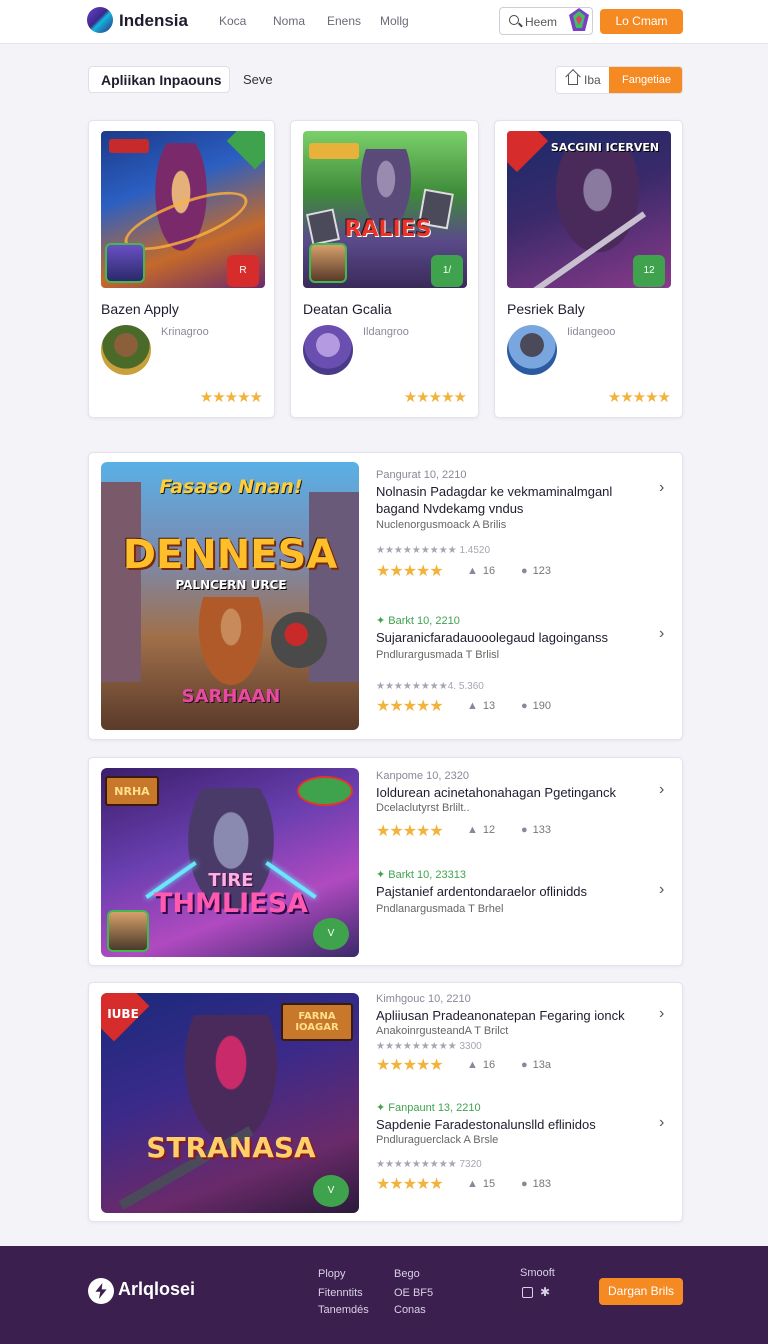 The height and width of the screenshot is (1344, 768). What do you see at coordinates (546, 309) in the screenshot?
I see `card-title: Pesriek Baly` at bounding box center [546, 309].